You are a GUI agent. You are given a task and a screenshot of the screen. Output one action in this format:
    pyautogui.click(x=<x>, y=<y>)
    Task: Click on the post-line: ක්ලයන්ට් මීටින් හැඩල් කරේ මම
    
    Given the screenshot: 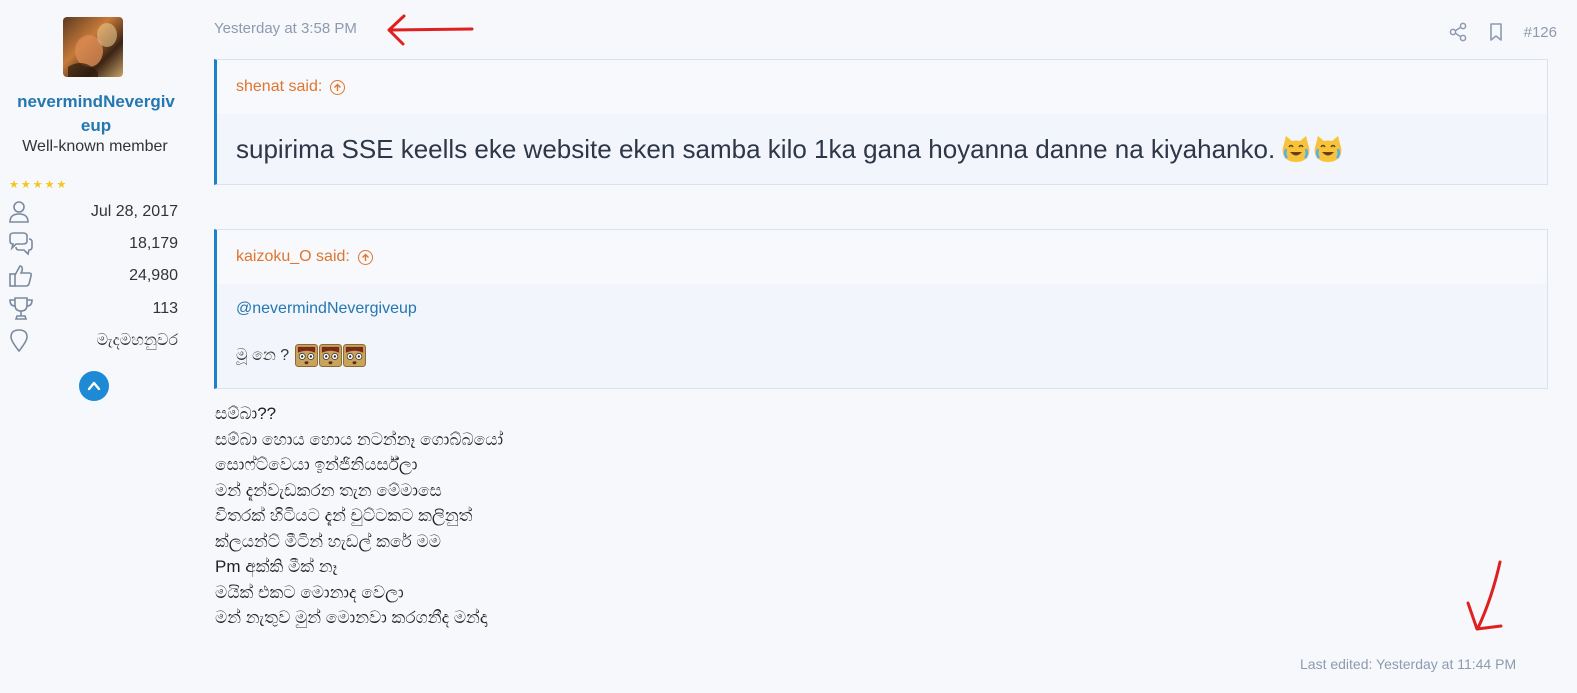 What is the action you would take?
    pyautogui.click(x=328, y=541)
    